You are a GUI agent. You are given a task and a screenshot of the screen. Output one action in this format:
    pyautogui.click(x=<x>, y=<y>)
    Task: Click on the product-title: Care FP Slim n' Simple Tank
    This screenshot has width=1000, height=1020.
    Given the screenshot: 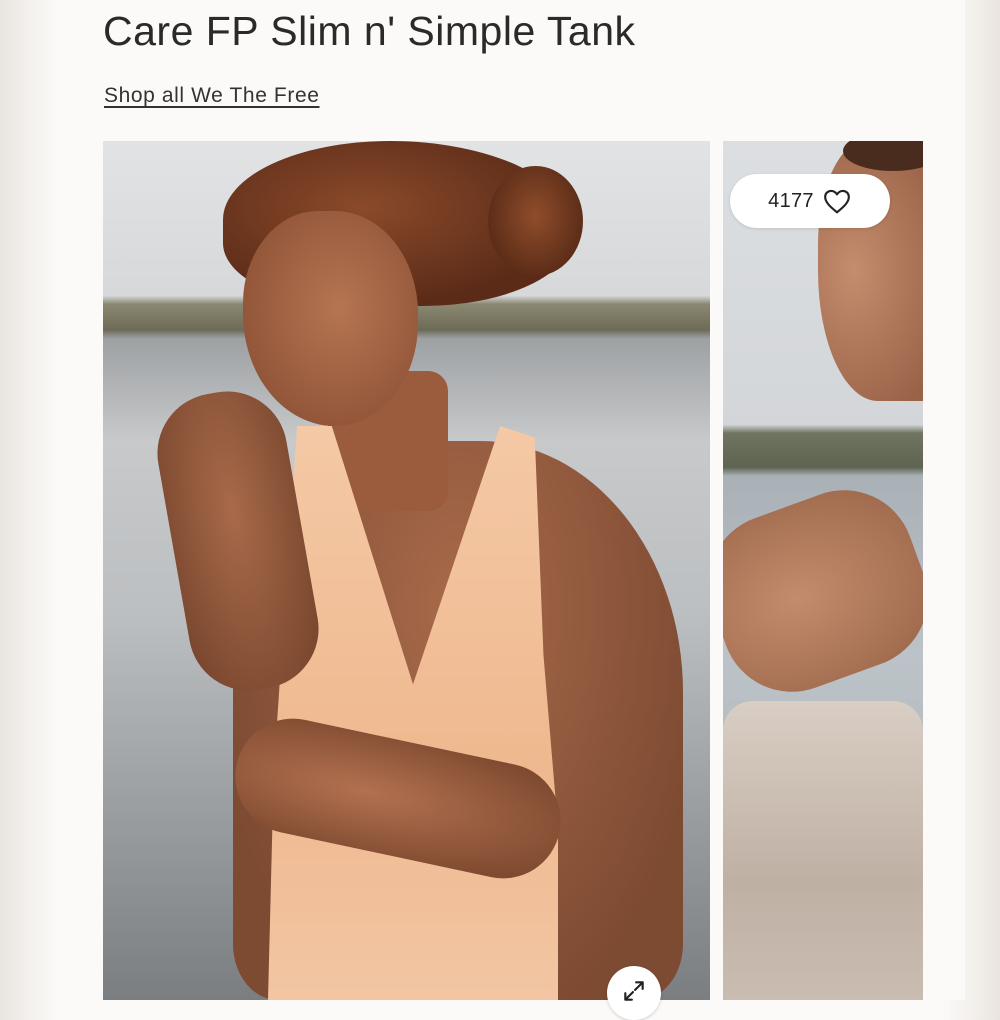 What is the action you would take?
    pyautogui.click(x=369, y=31)
    